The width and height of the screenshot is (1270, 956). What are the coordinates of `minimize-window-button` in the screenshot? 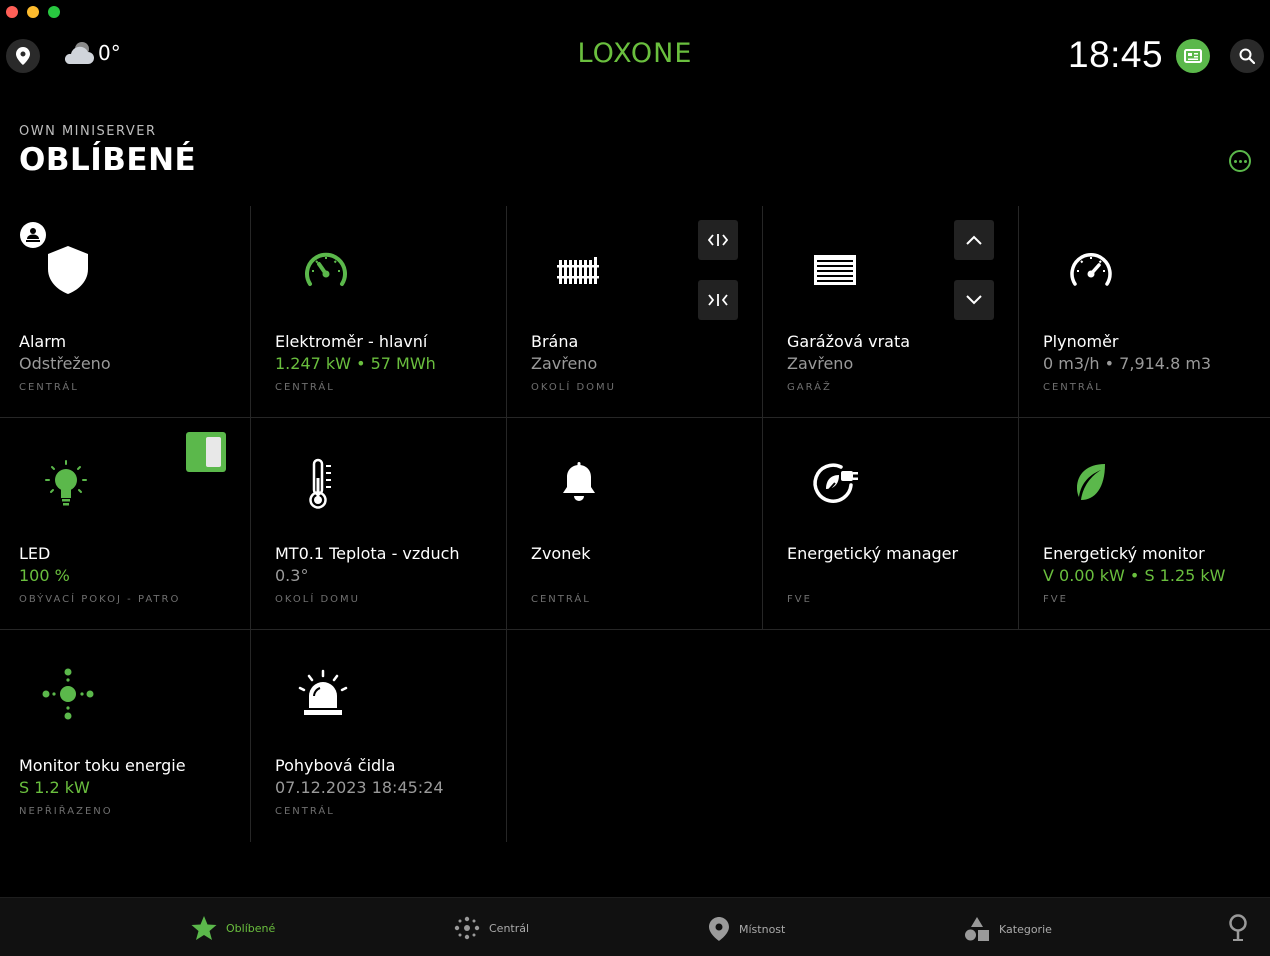 It's located at (33, 12).